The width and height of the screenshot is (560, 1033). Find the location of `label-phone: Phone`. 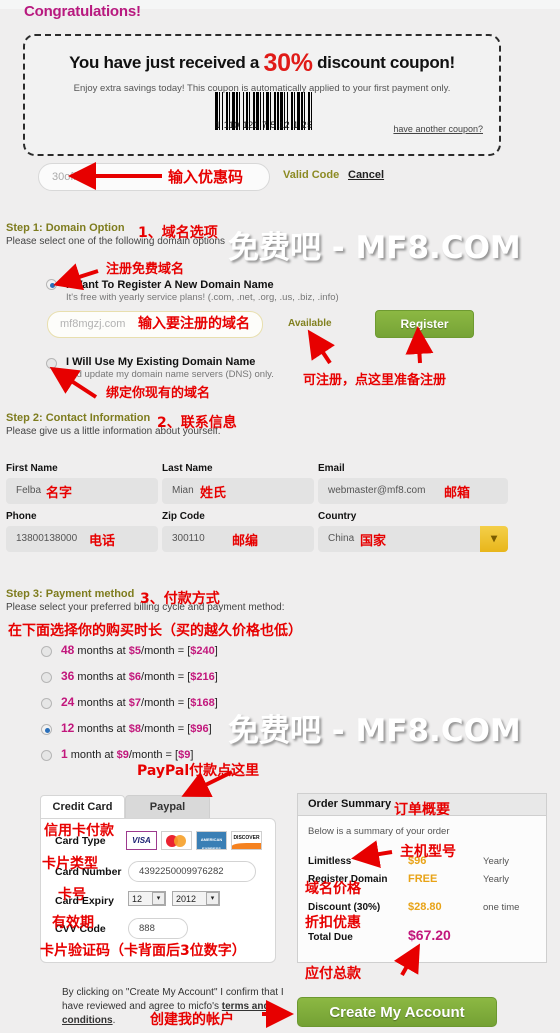

label-phone: Phone is located at coordinates (21, 516).